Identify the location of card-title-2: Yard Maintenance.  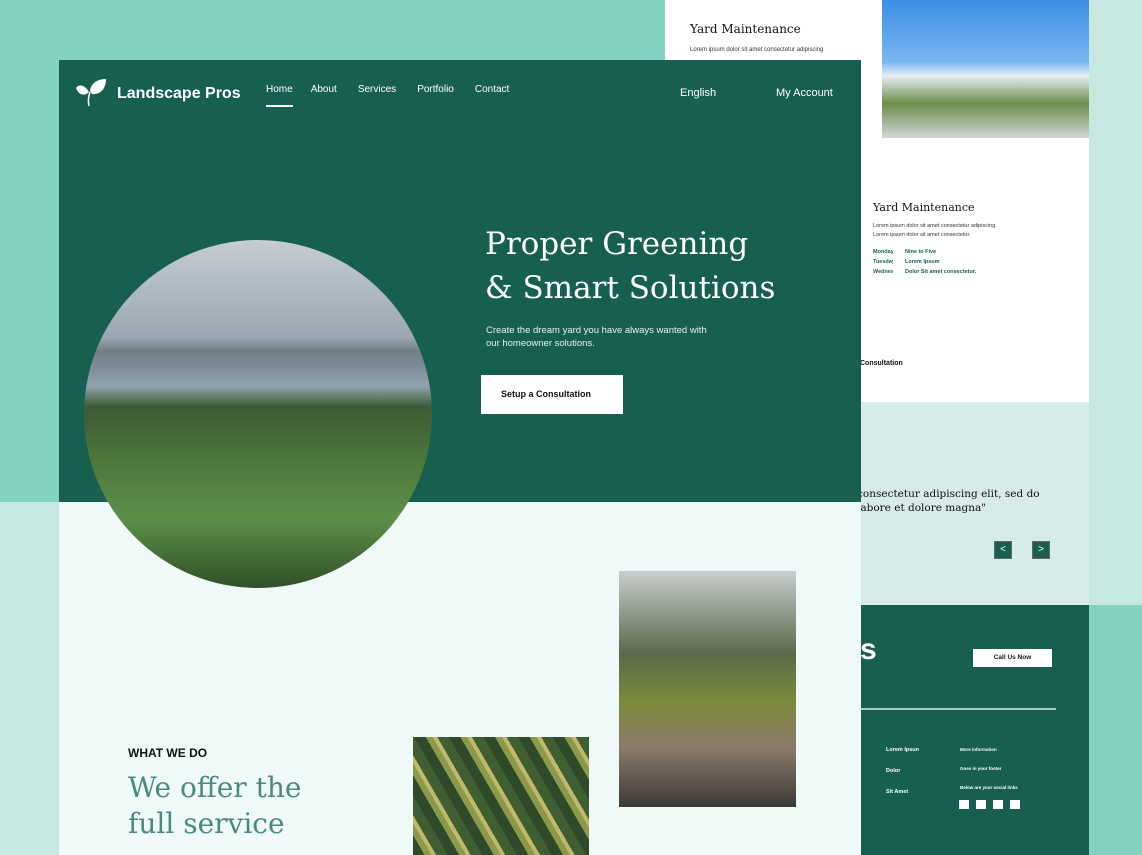
(924, 207).